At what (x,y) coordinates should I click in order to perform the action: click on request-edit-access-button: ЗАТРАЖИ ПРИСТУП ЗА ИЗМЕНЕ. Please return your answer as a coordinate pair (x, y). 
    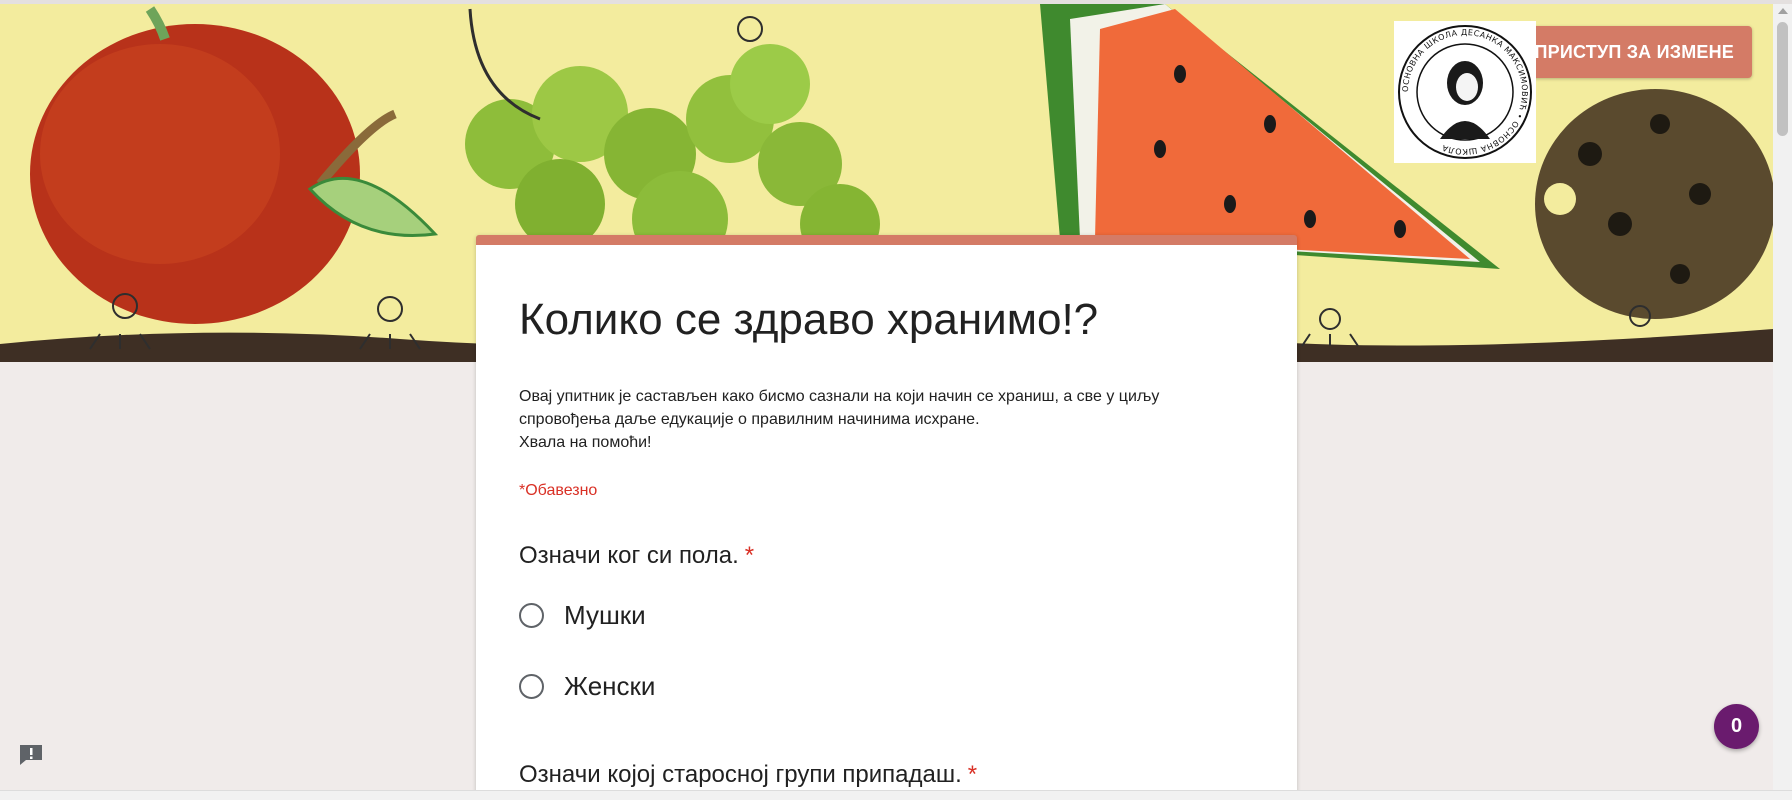
    Looking at the image, I should click on (1626, 52).